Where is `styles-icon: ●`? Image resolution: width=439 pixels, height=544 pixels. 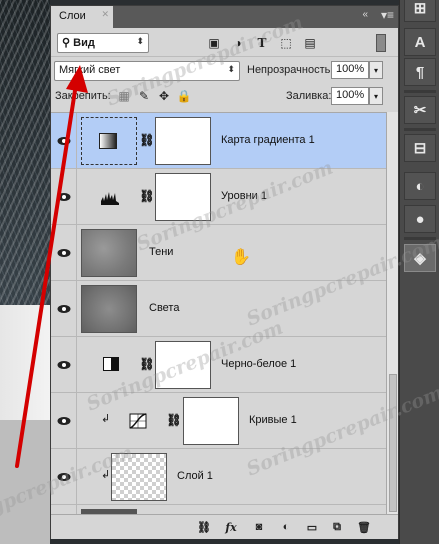
styles-icon: ● is located at coordinates (420, 219).